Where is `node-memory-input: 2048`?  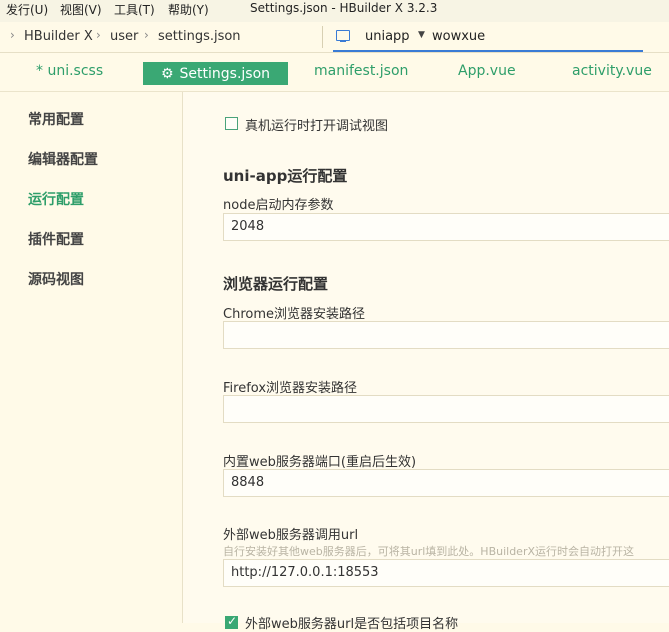
node-memory-input: 2048 is located at coordinates (446, 227).